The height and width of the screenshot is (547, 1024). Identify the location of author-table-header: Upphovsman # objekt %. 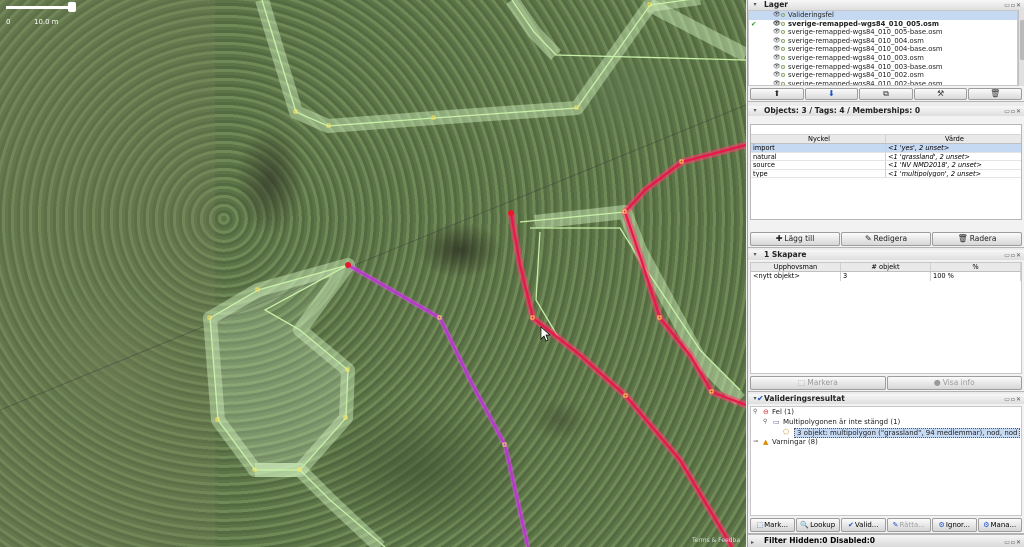
(886, 267).